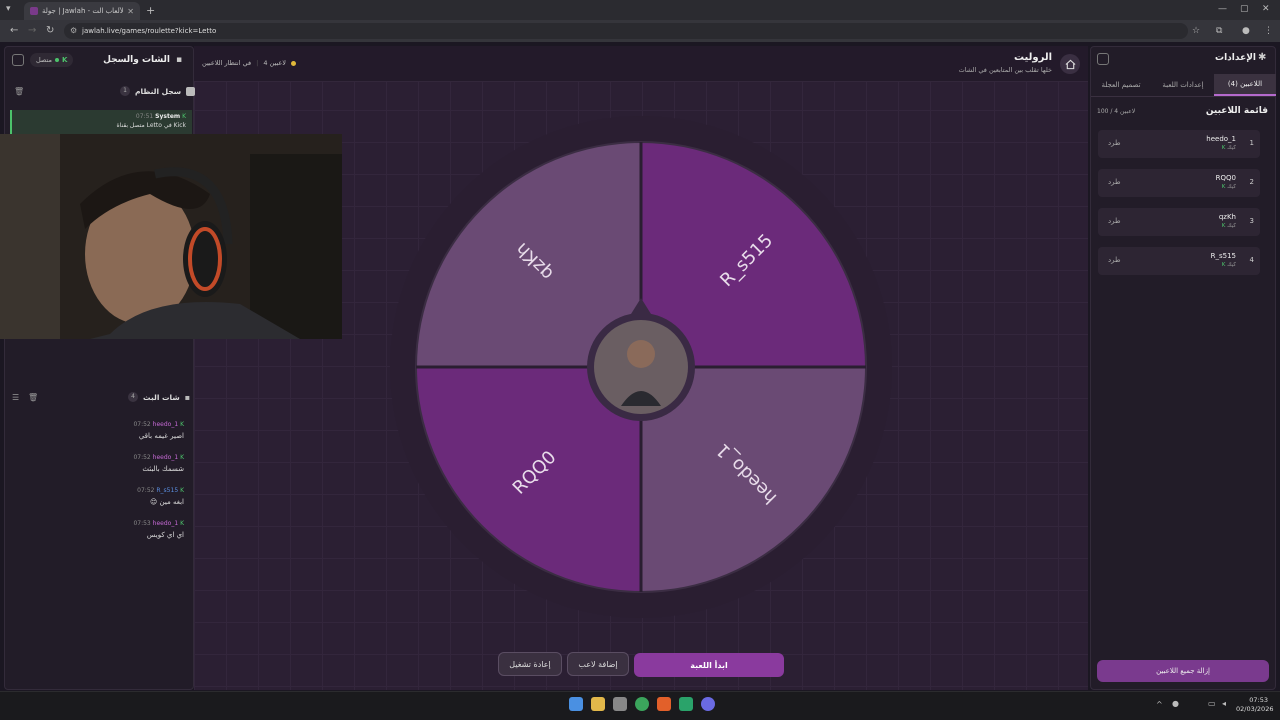 The image size is (1280, 720). I want to click on players-list-count: 100 / 4 لاعبين, so click(1116, 111).